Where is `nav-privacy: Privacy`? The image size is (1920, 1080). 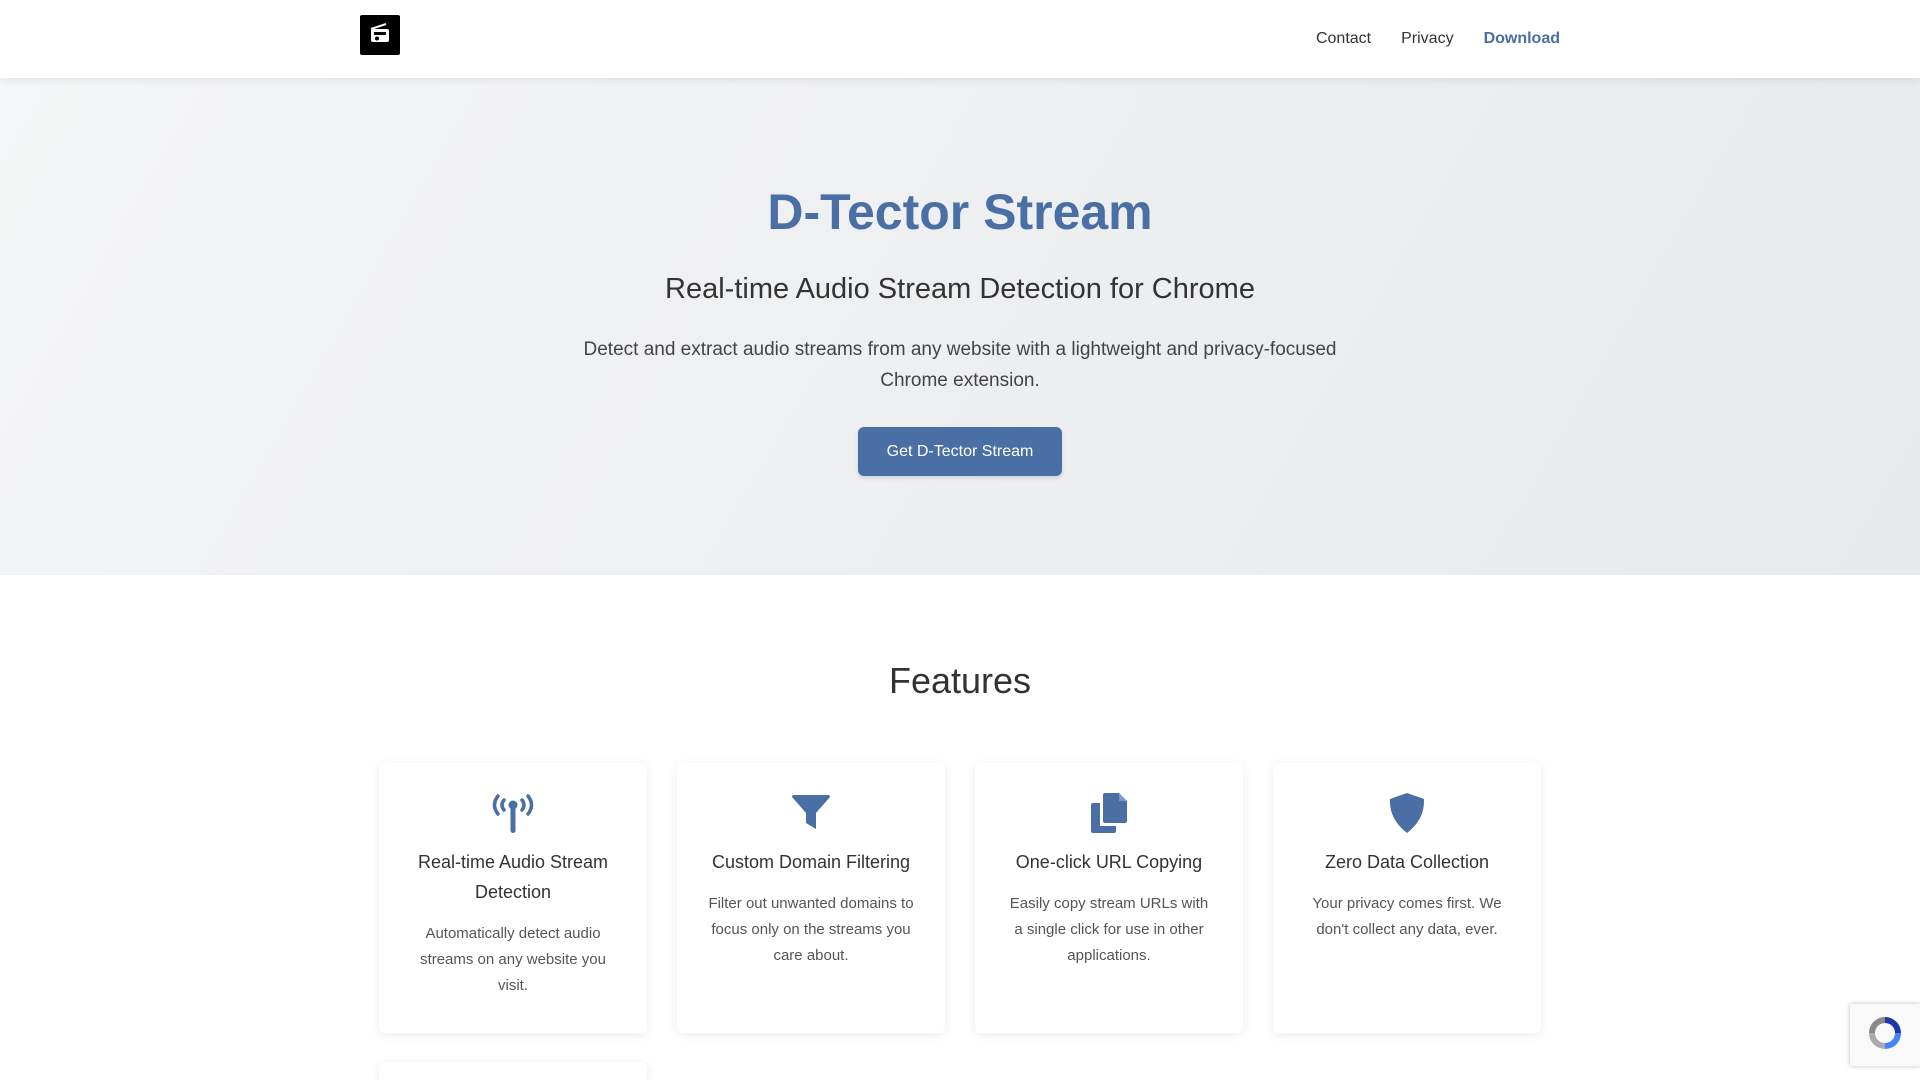
nav-privacy: Privacy is located at coordinates (1427, 39).